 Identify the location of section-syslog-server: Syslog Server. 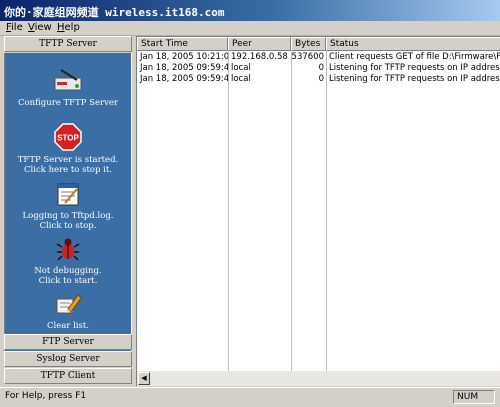
(68, 359).